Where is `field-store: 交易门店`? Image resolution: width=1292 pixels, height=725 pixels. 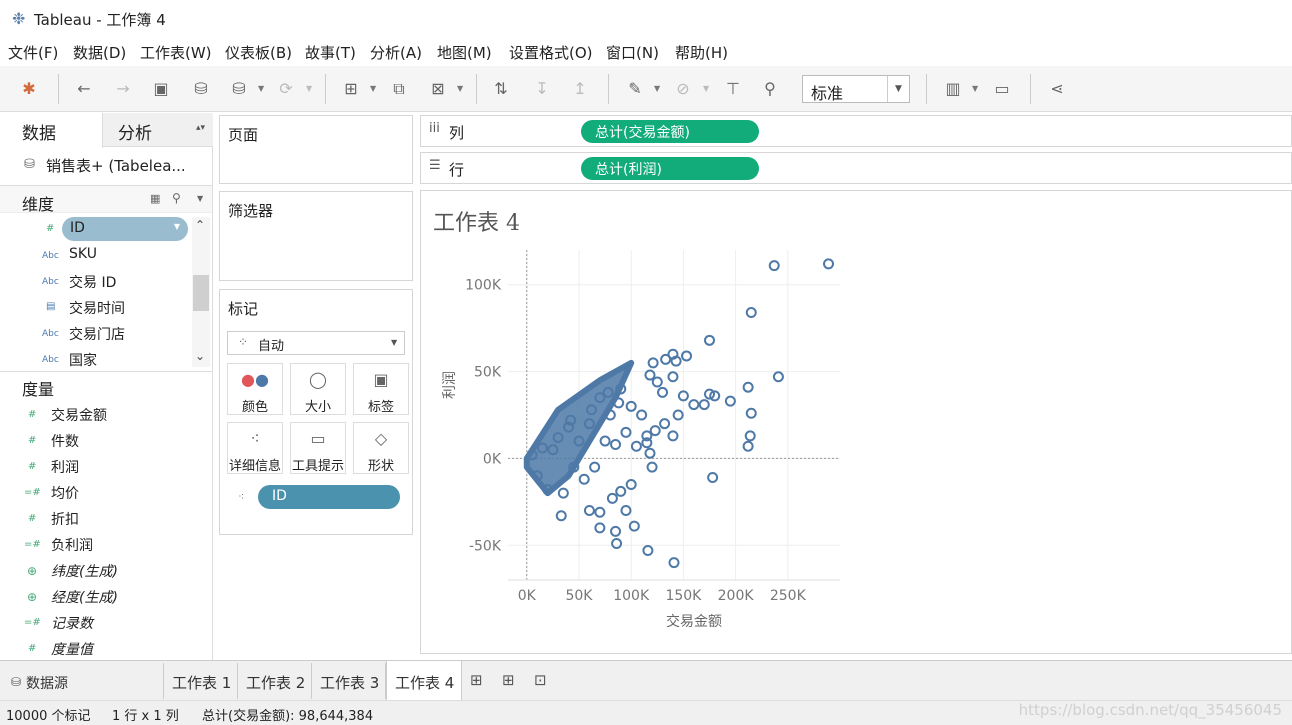
field-store: 交易门店 is located at coordinates (97, 334).